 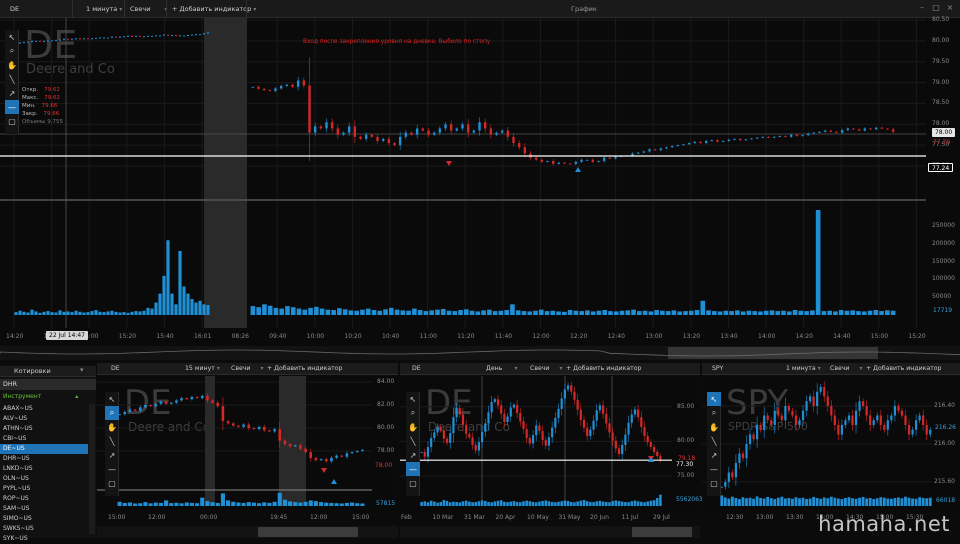 What do you see at coordinates (148, 9) in the screenshot?
I see `chart-type-select: Свечи▾` at bounding box center [148, 9].